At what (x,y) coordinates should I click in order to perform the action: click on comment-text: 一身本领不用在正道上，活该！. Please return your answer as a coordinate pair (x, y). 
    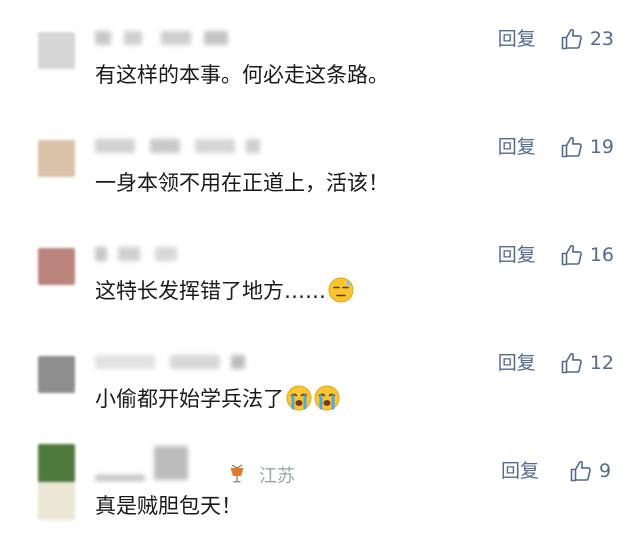
    Looking at the image, I should click on (242, 183).